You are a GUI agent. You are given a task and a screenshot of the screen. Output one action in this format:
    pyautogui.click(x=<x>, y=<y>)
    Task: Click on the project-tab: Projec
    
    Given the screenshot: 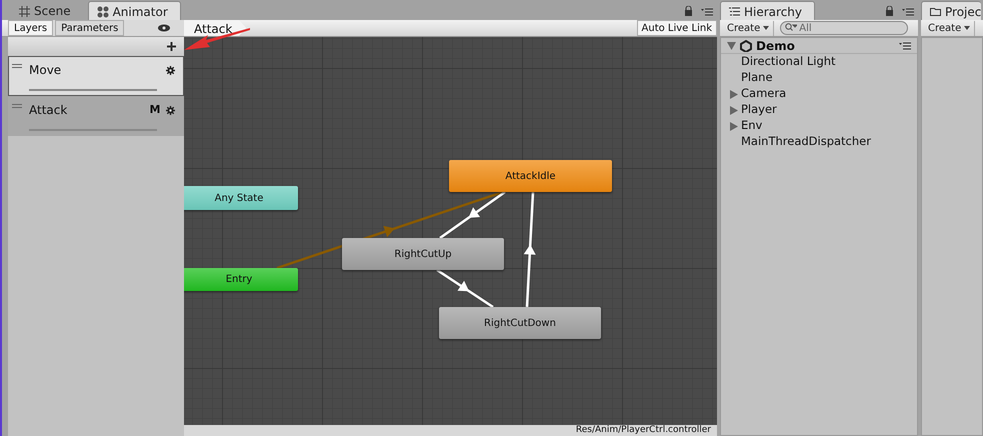 What is the action you would take?
    pyautogui.click(x=951, y=10)
    